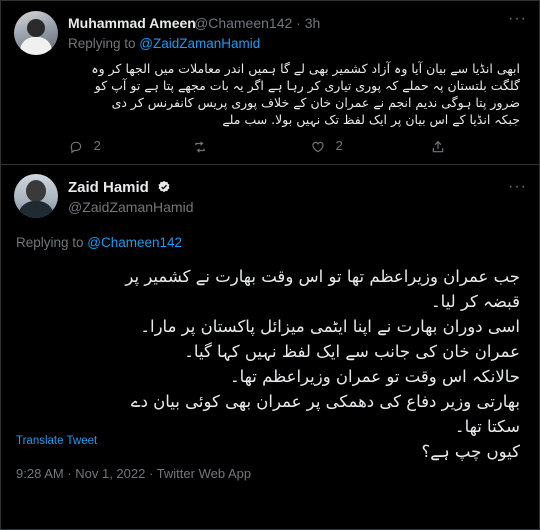 This screenshot has height=530, width=540. What do you see at coordinates (199, 43) in the screenshot?
I see `replying-to-link: @ZaidZamanHamid` at bounding box center [199, 43].